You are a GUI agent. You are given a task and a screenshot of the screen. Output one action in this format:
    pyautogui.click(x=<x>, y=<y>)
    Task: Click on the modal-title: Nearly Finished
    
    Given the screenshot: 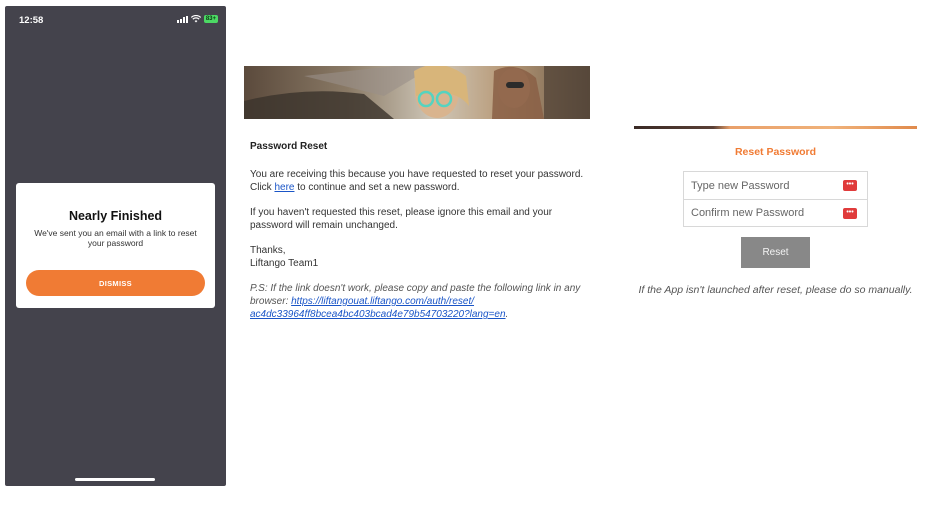 What is the action you would take?
    pyautogui.click(x=115, y=216)
    